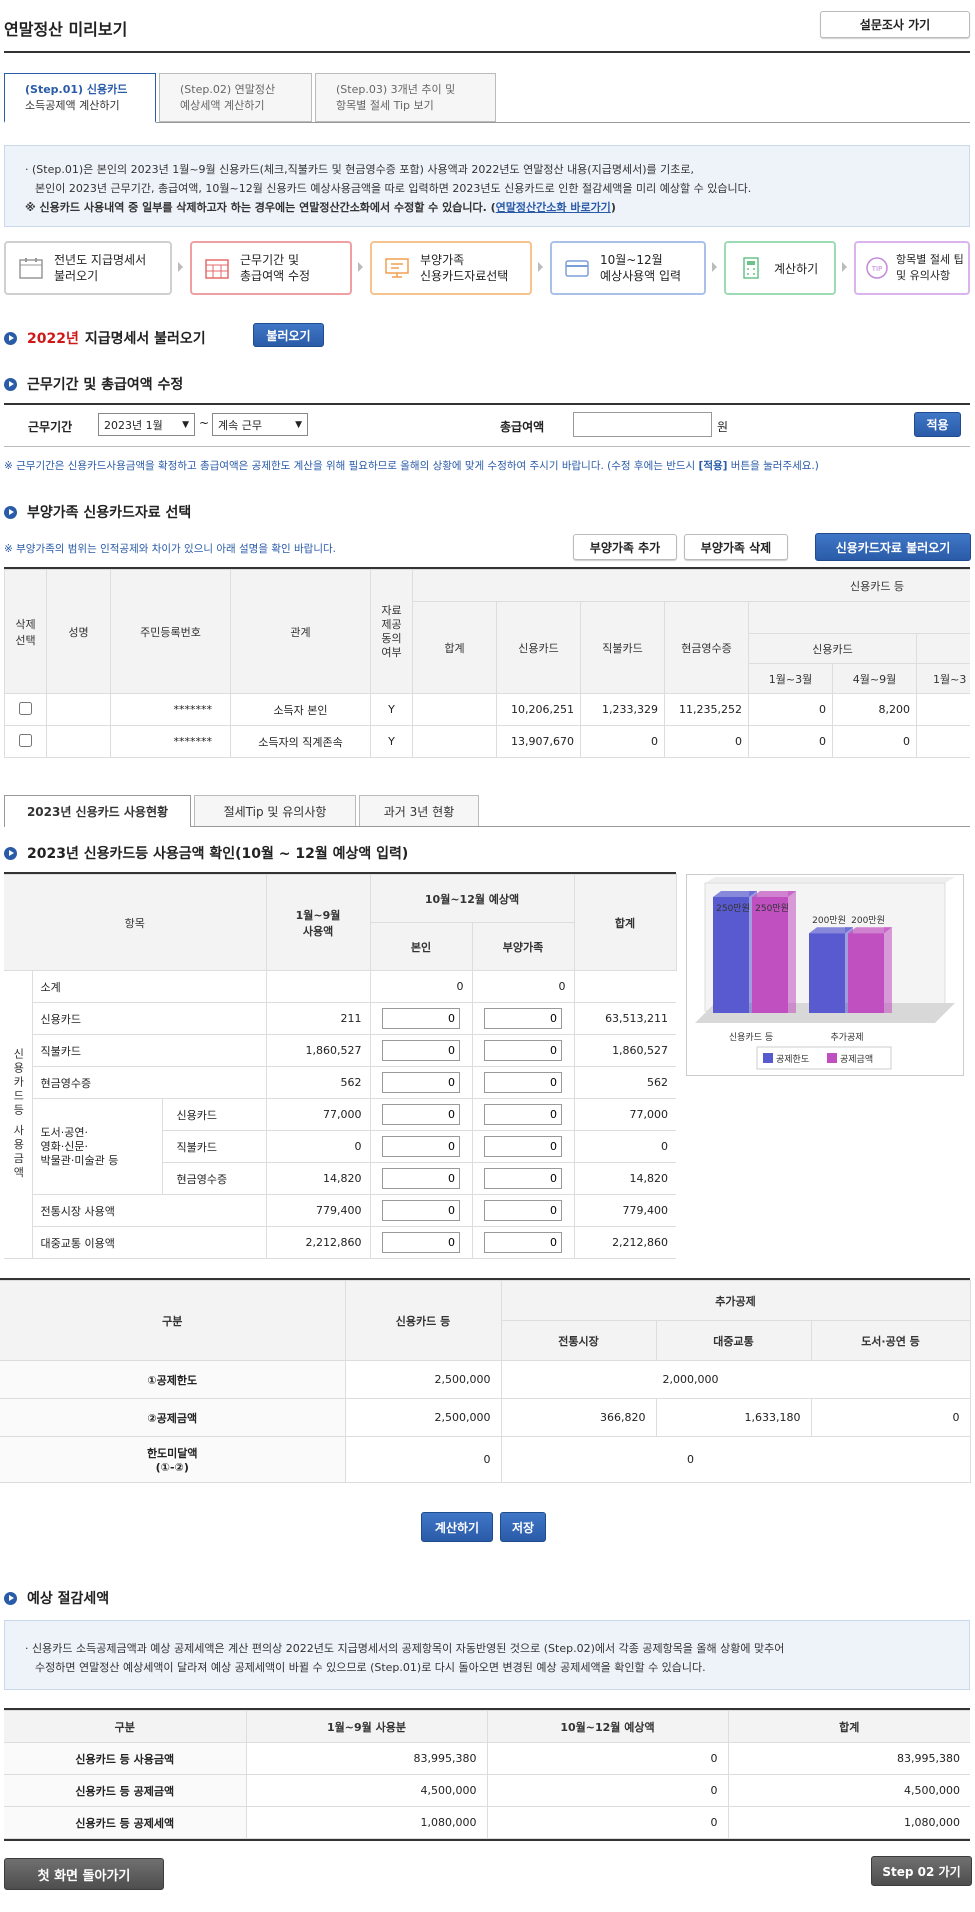 Image resolution: width=975 pixels, height=1912 pixels. Describe the element at coordinates (288, 335) in the screenshot. I see `load-button: 불러오기` at that location.